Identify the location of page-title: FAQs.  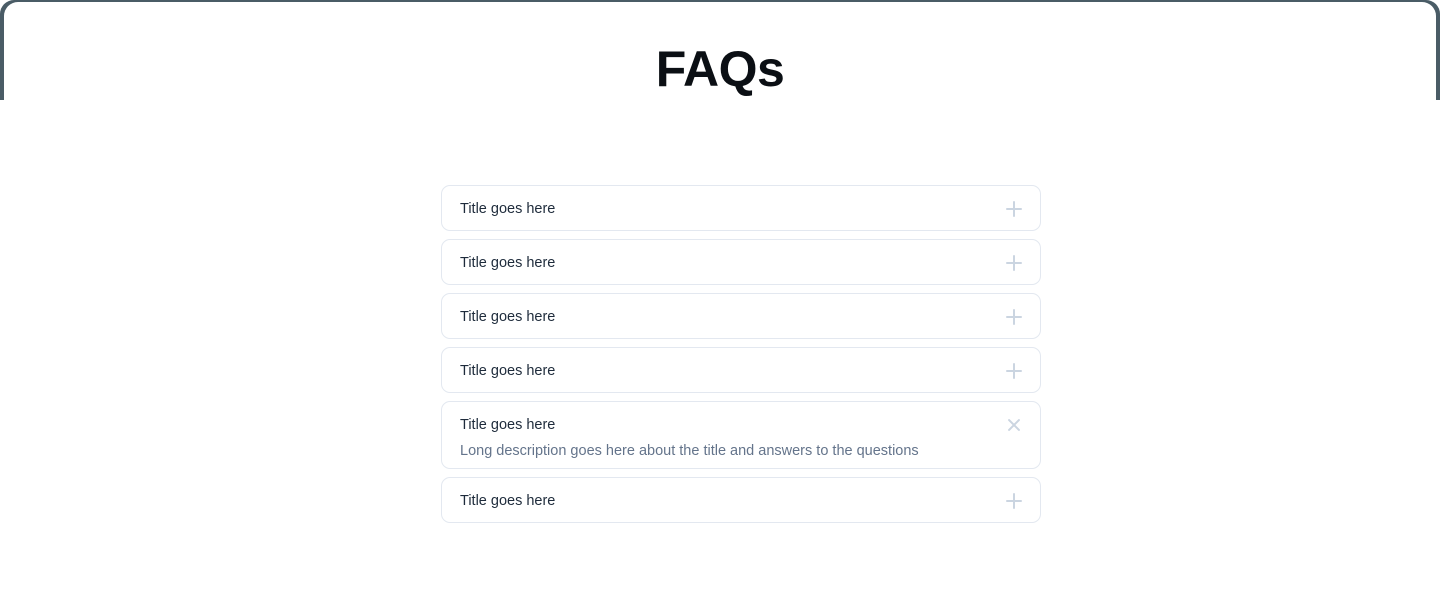
(720, 69).